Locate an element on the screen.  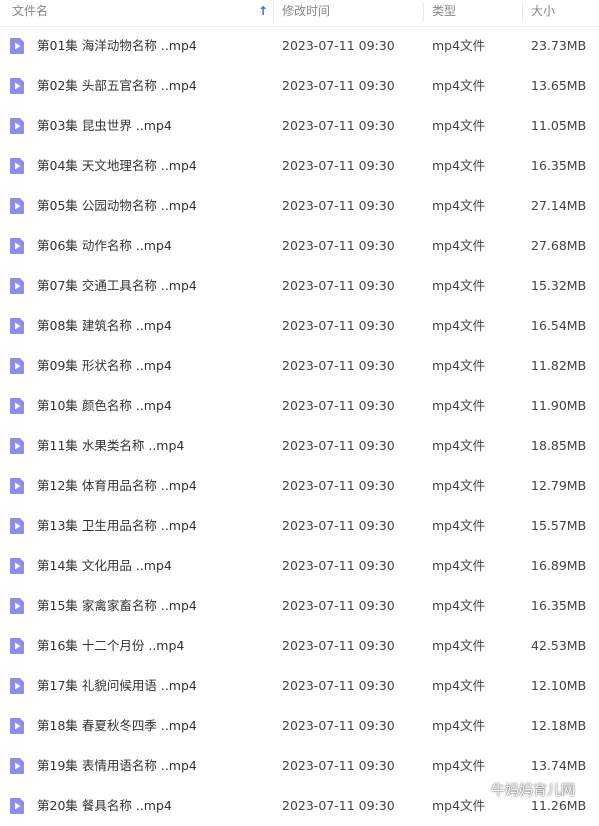
file-name: 第09集 形状名称 ..mp4 is located at coordinates (104, 366).